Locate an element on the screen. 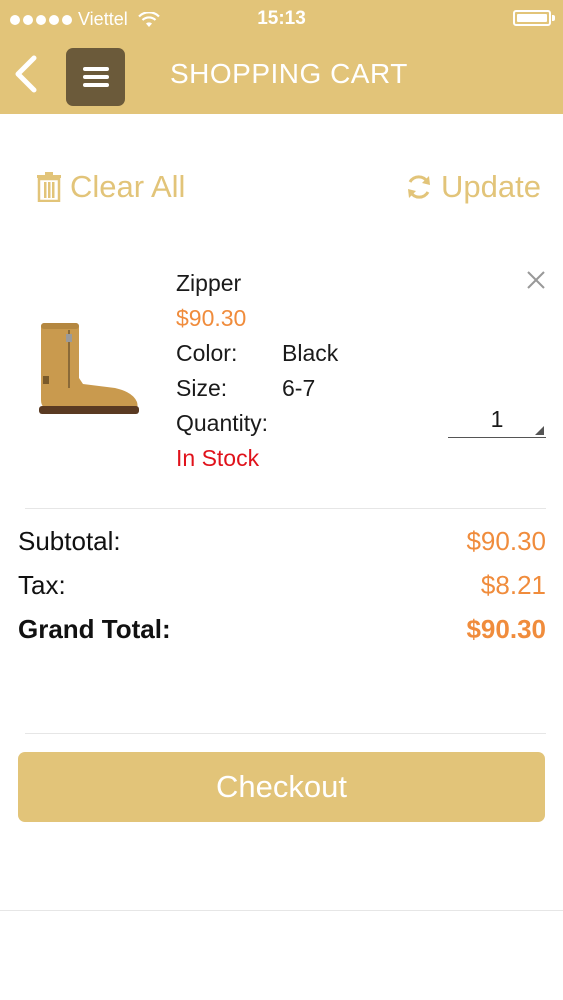 This screenshot has height=1000, width=563. battery-icon is located at coordinates (534, 18).